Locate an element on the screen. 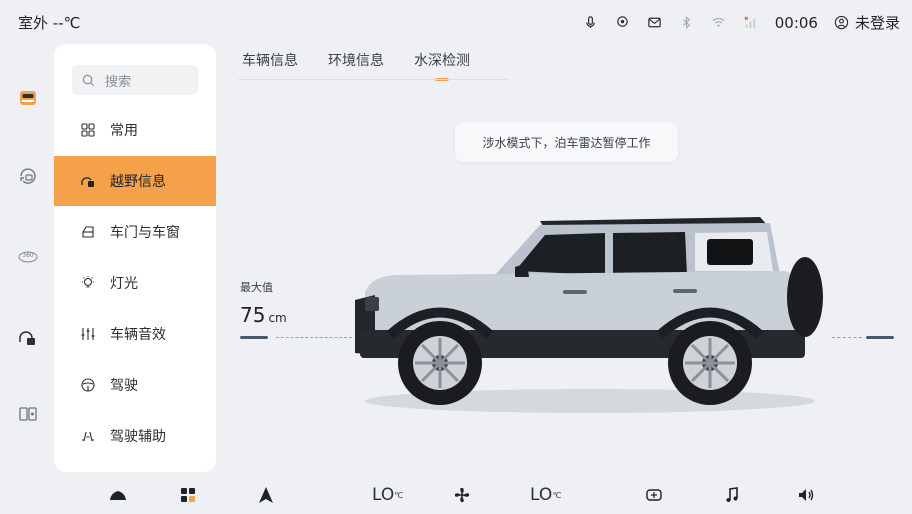 This screenshot has width=912, height=514. menu-item-doors-windows: 车门与车窗 is located at coordinates (135, 232).